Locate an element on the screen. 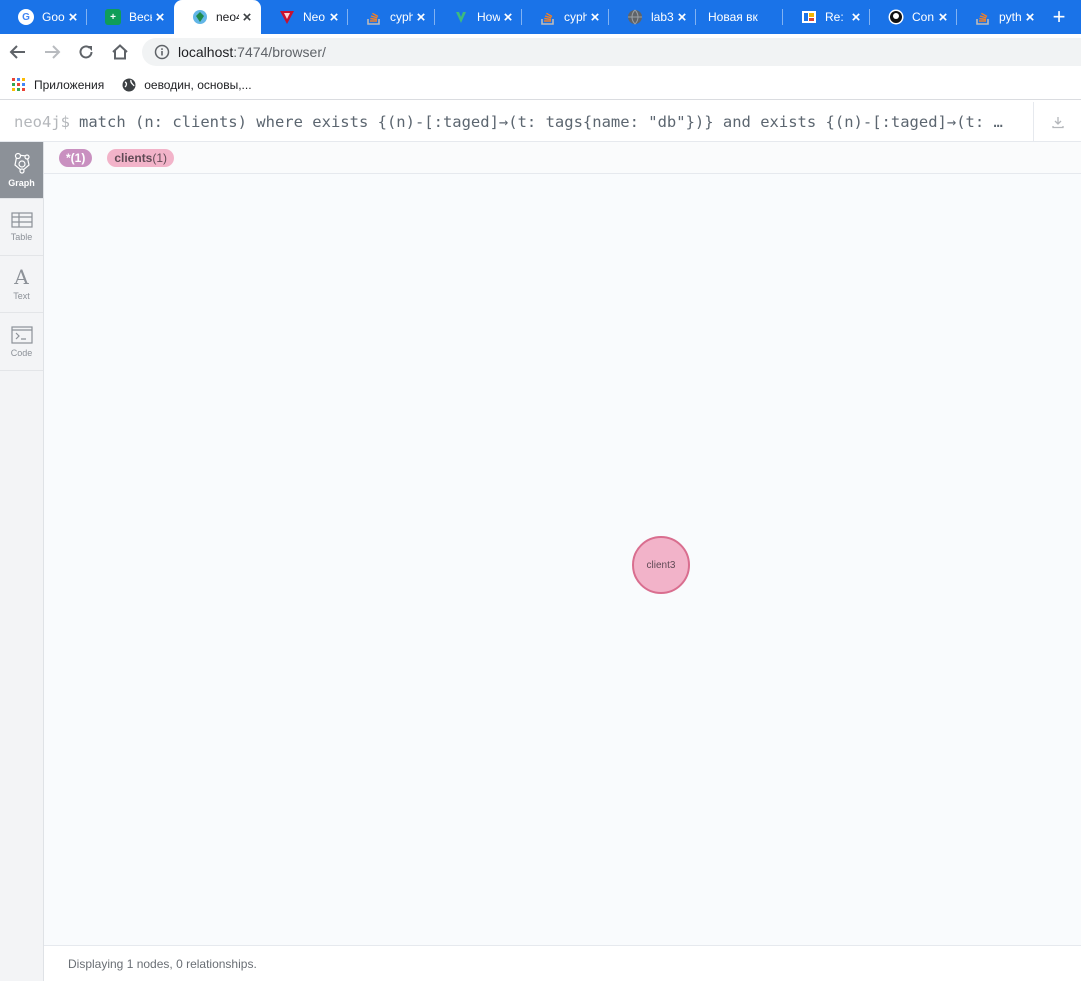 This screenshot has width=1081, height=981. tab-con: Con × is located at coordinates (913, 17).